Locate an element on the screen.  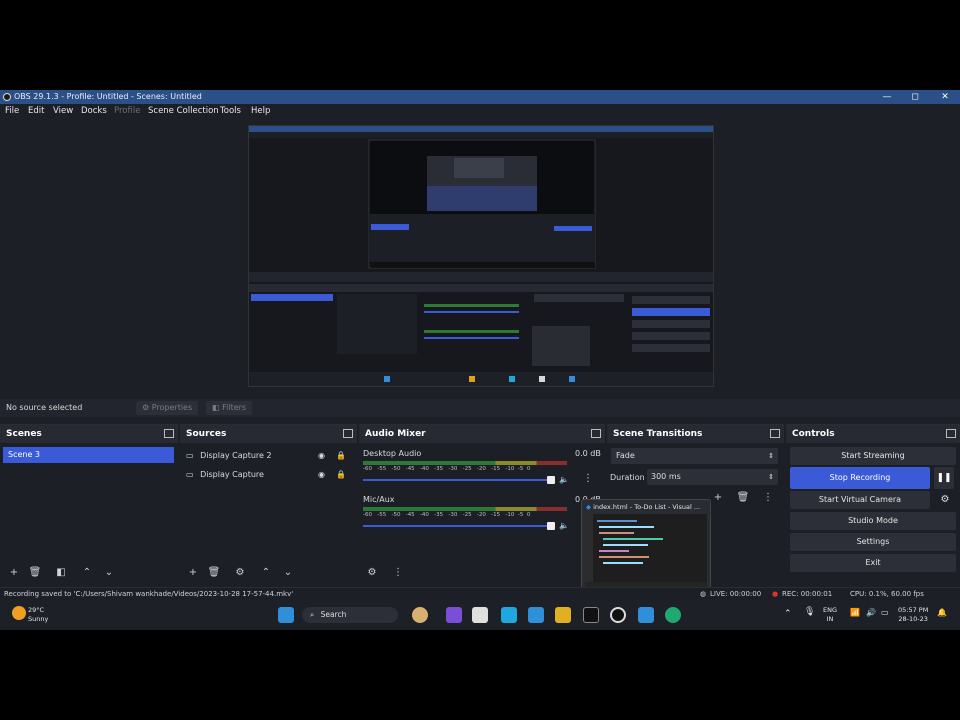
volume-icon: 🔊 is located at coordinates (871, 612).